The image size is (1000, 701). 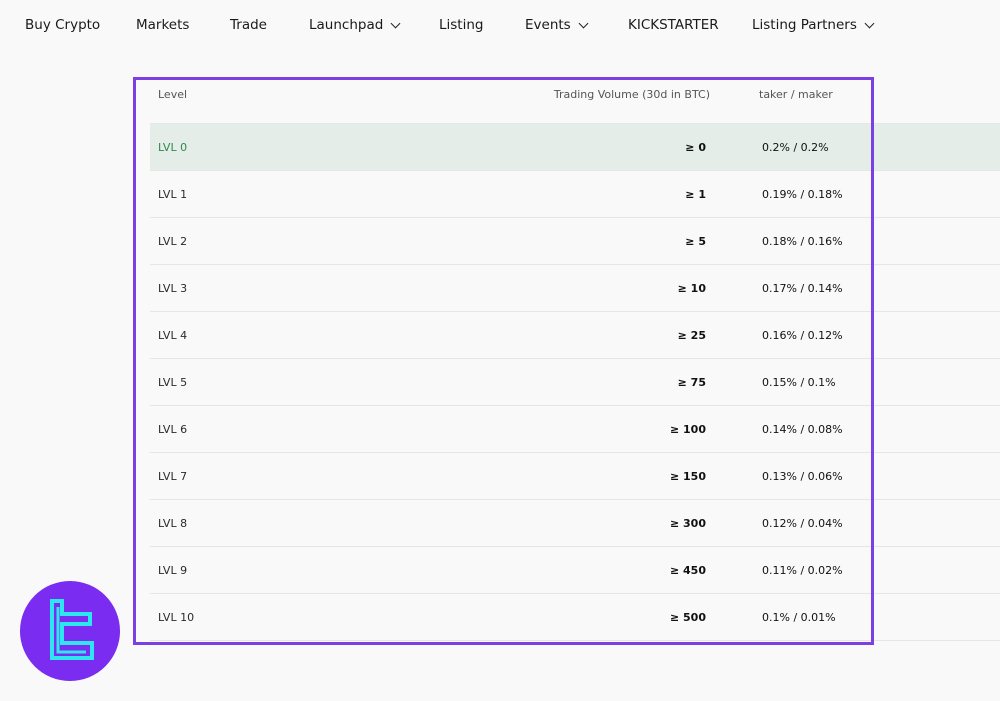 I want to click on nav-item-buy-crypto: Buy Crypto, so click(x=62, y=25).